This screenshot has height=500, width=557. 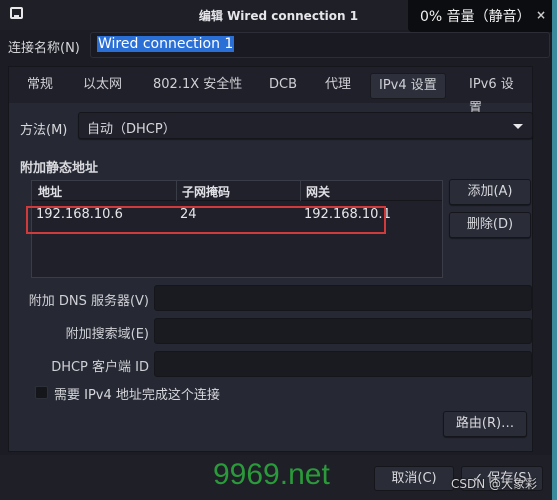 I want to click on cell-gateway: 192.168.10.1, so click(x=347, y=214).